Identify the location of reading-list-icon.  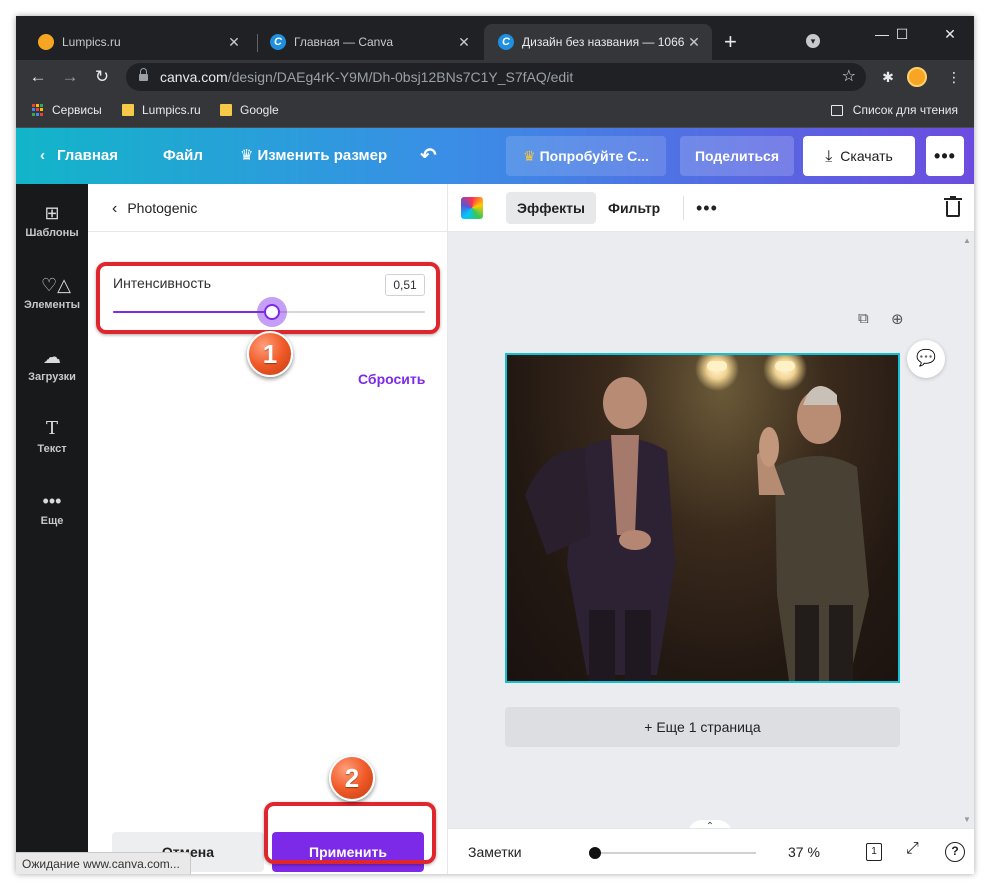
(836, 110).